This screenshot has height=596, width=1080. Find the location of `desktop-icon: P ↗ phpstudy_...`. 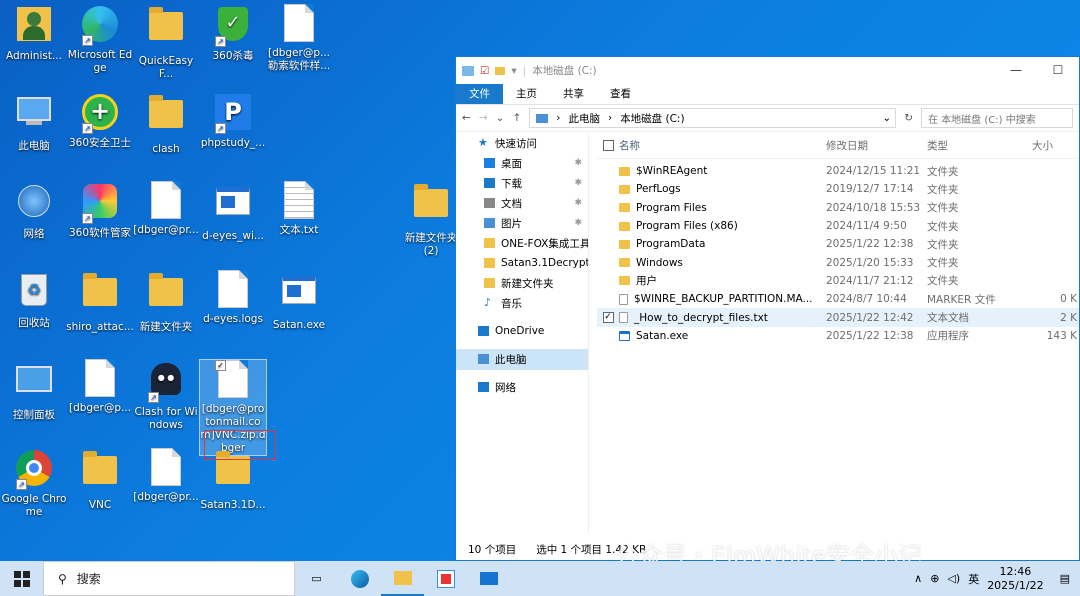

desktop-icon: P ↗ phpstudy_... is located at coordinates (233, 121).